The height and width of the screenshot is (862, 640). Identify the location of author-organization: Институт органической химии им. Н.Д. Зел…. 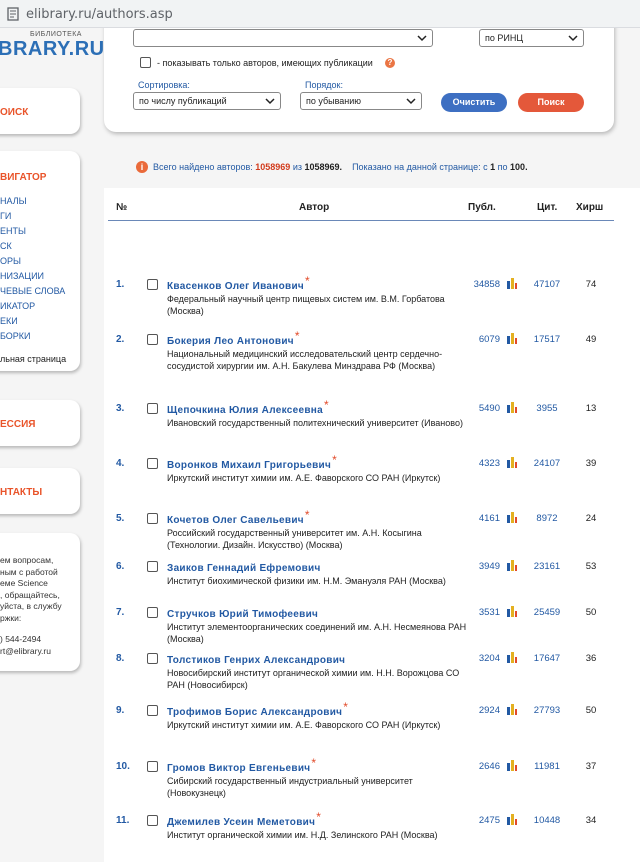
(302, 835).